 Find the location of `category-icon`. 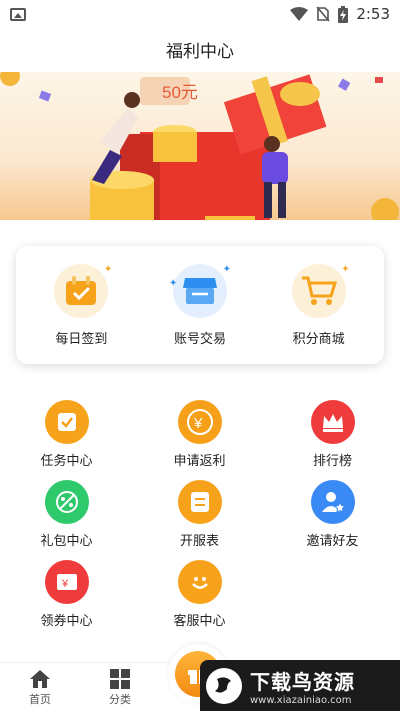

category-icon is located at coordinates (120, 679).